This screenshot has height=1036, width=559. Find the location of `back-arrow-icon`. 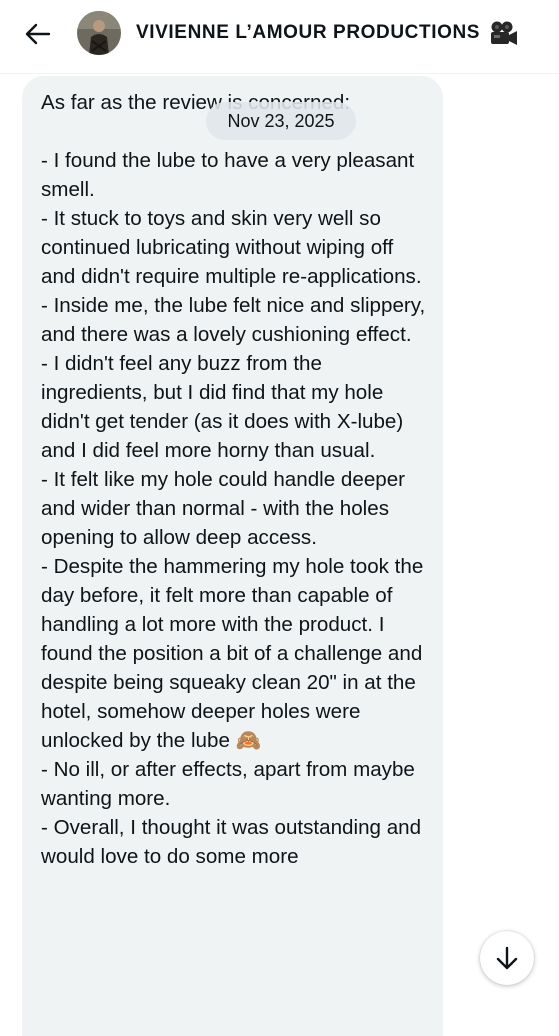

back-arrow-icon is located at coordinates (38, 34).